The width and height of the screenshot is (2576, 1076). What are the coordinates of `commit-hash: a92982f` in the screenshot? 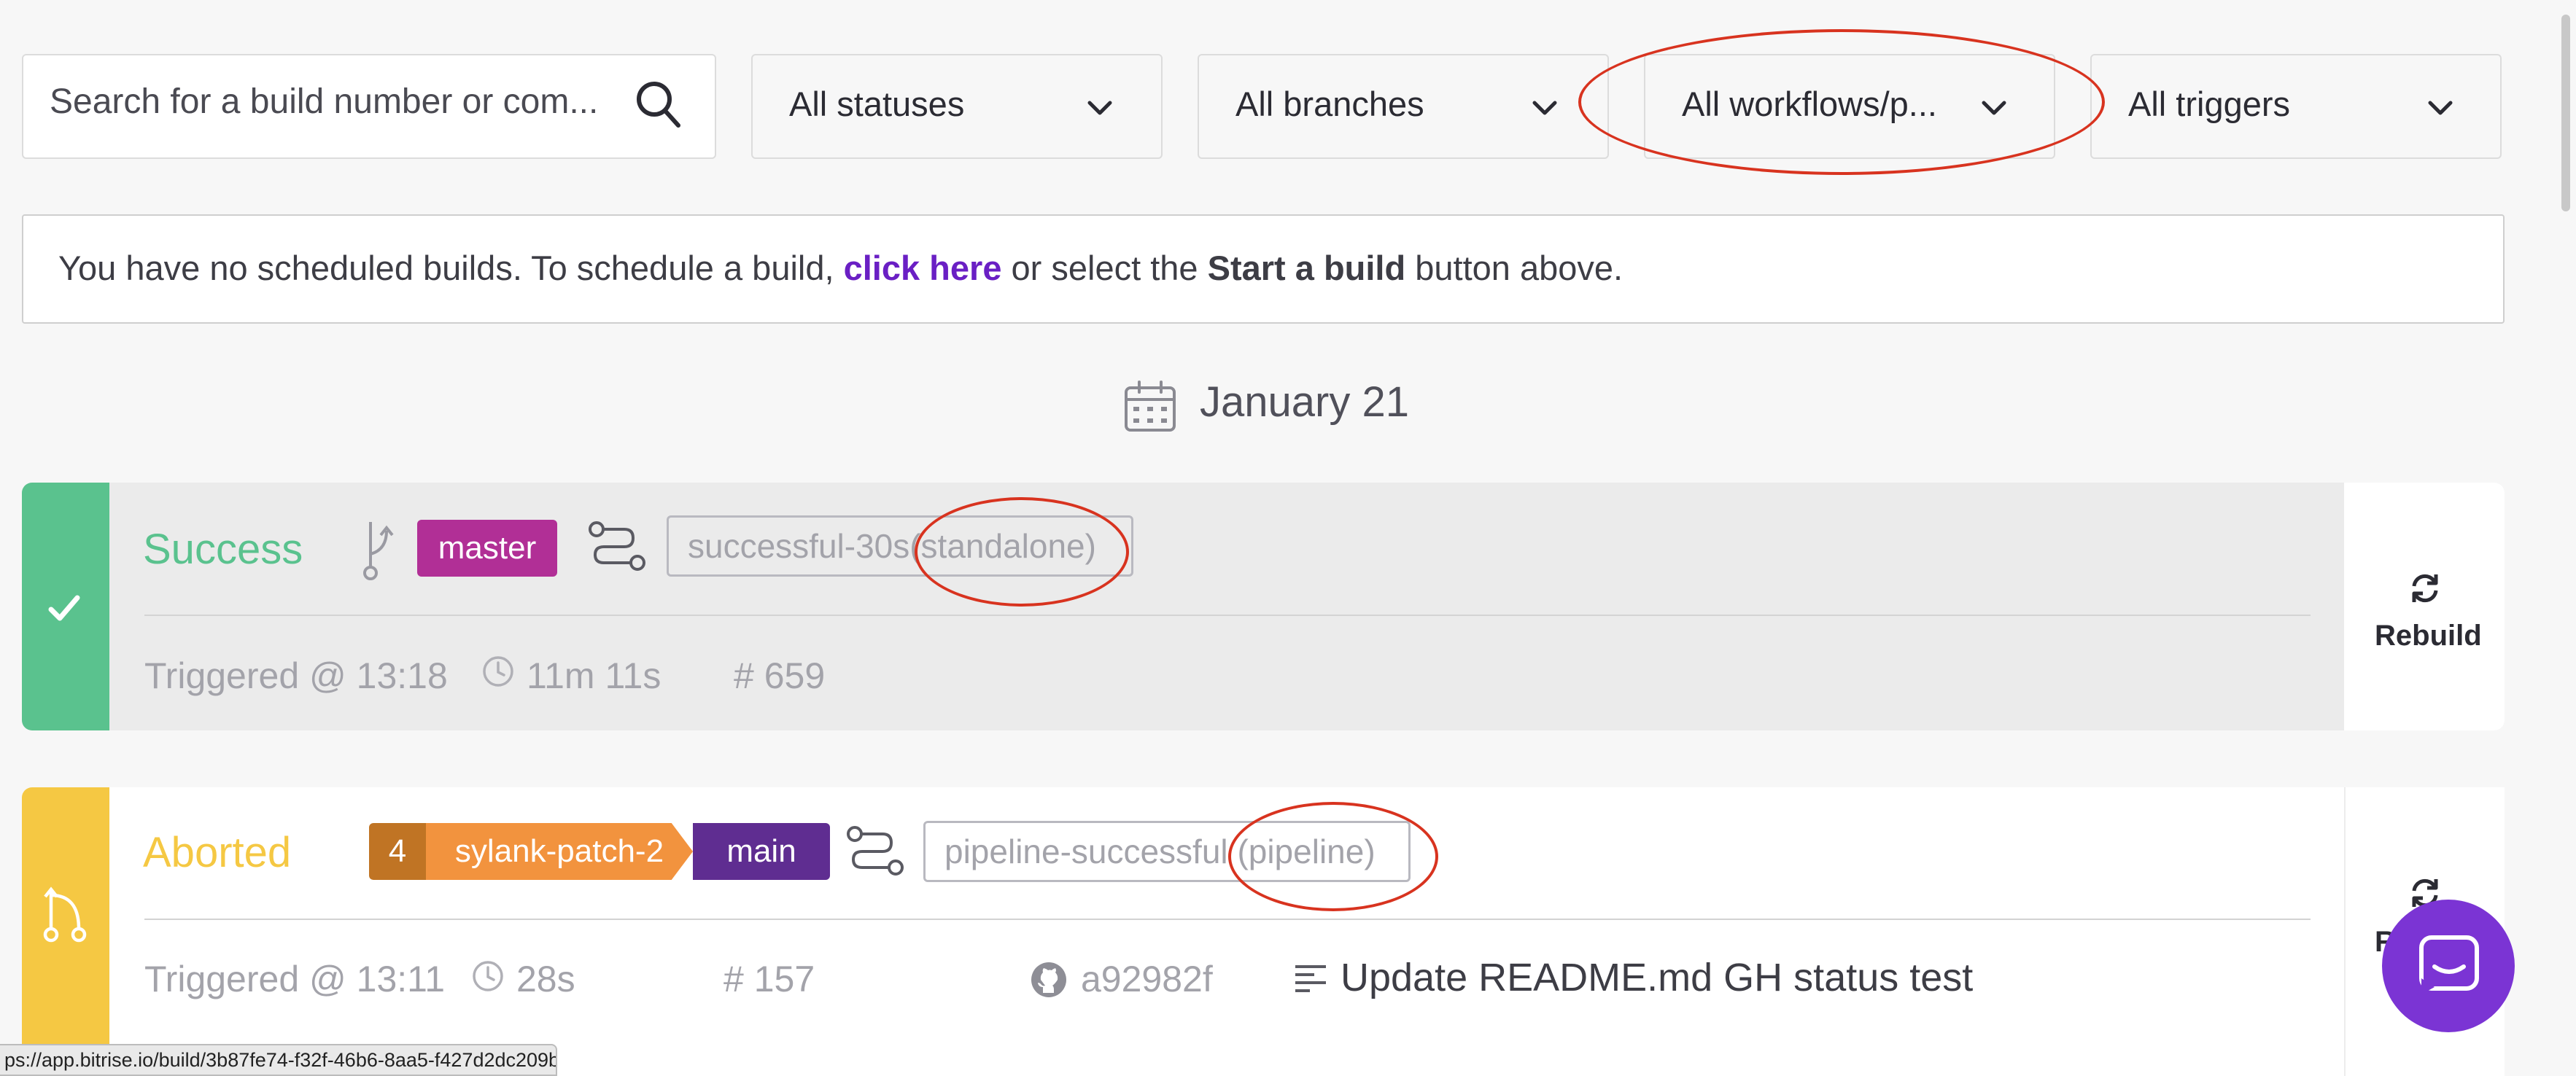 It's located at (1147, 979).